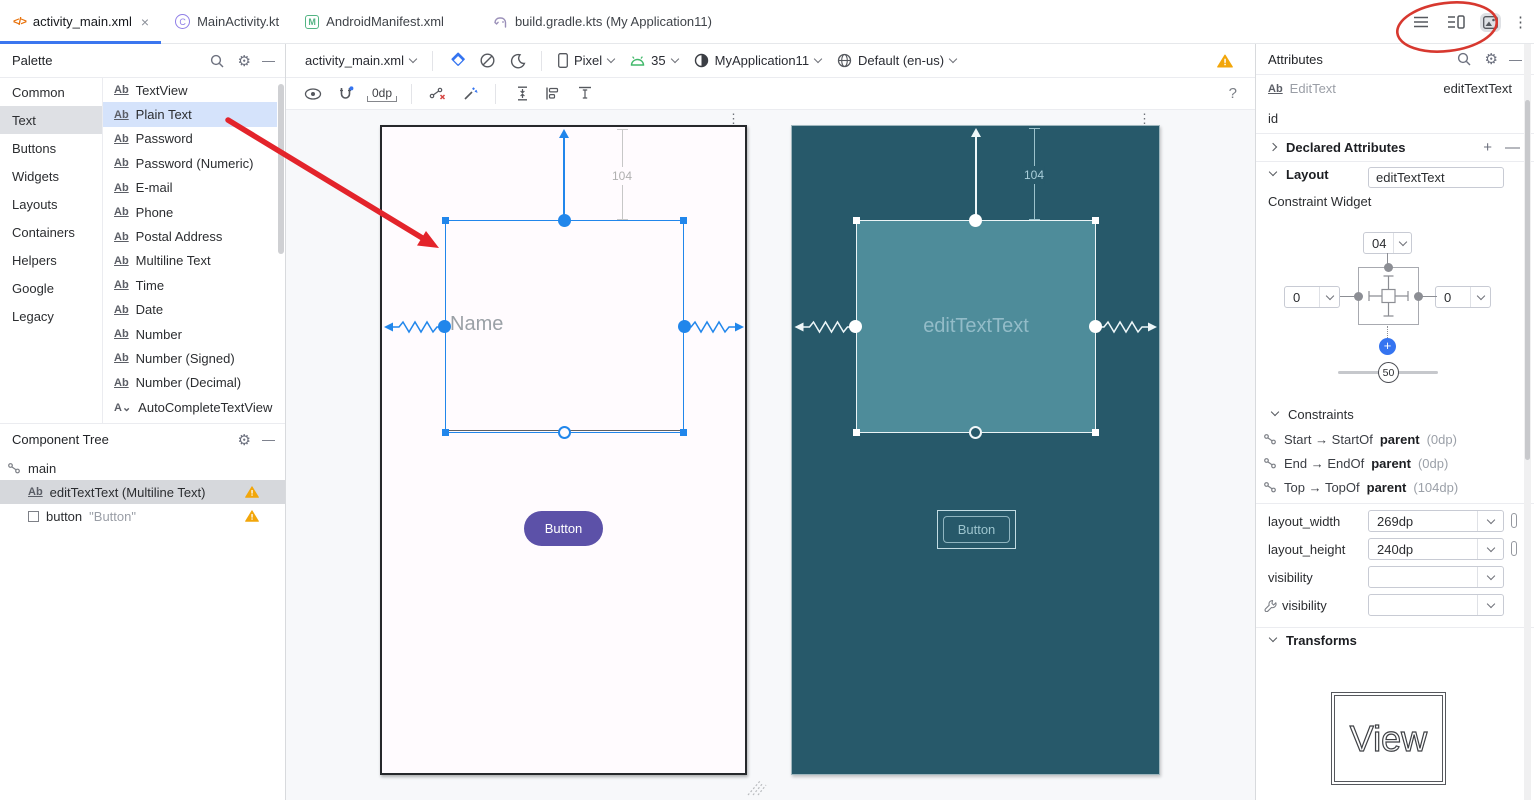 Image resolution: width=1534 pixels, height=800 pixels. Describe the element at coordinates (51, 92) in the screenshot. I see `palette-category-common: Common` at that location.